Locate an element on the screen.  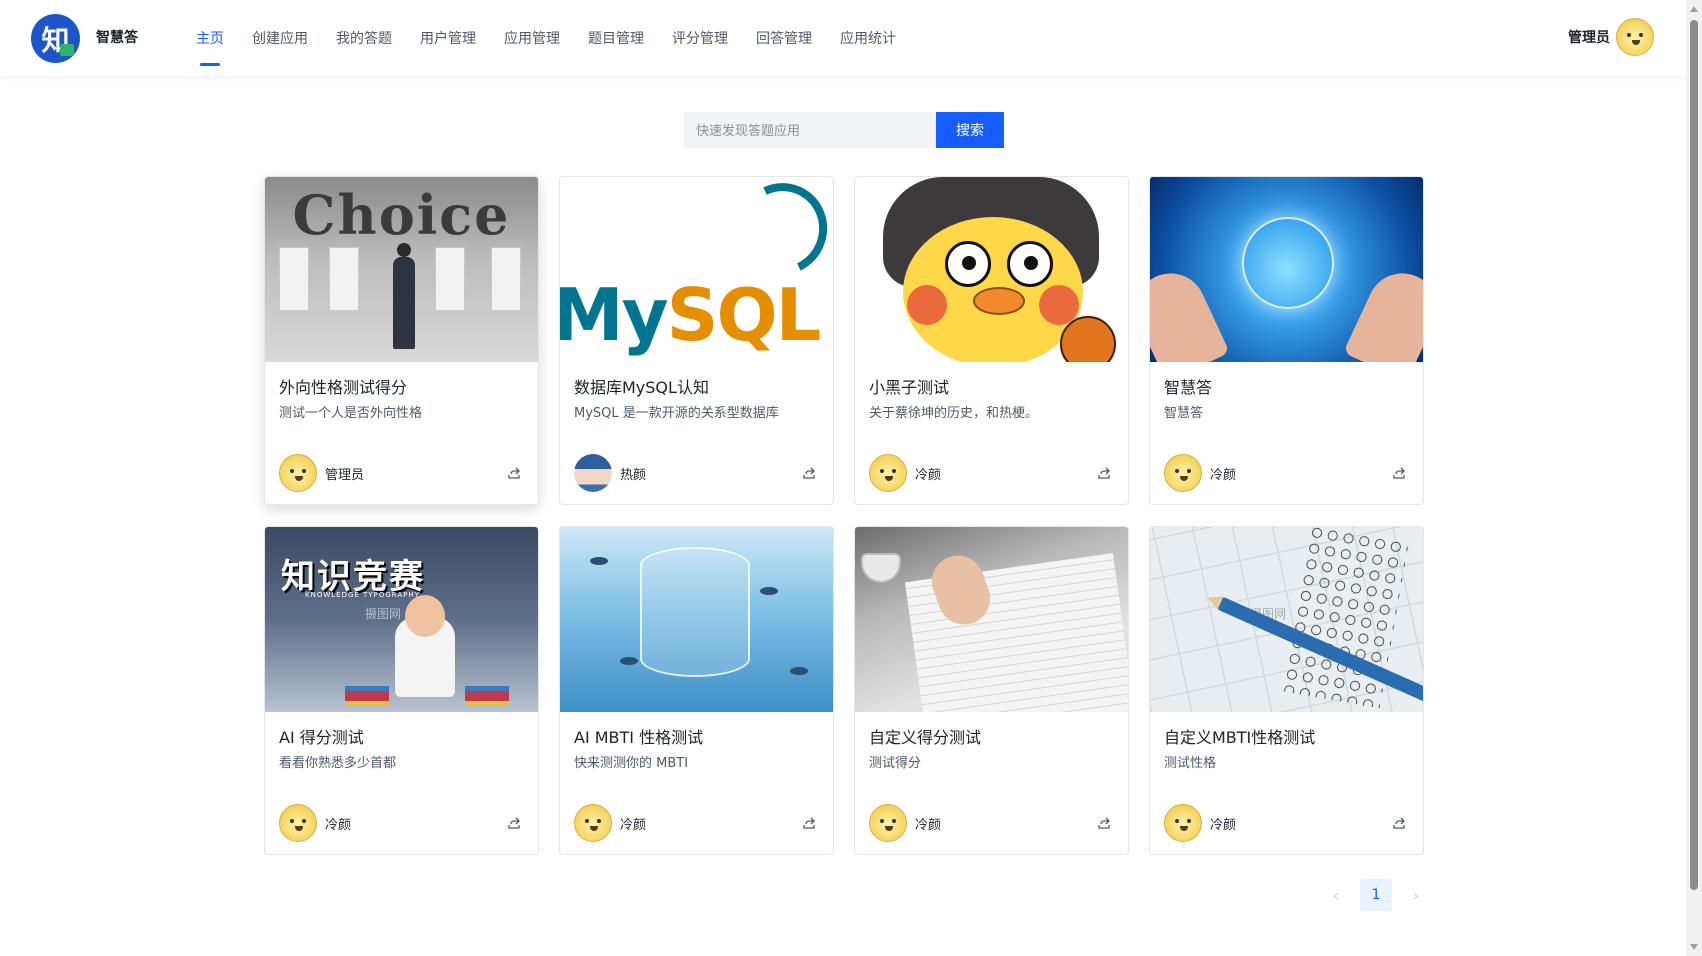
basketball-shape is located at coordinates (1088, 339).